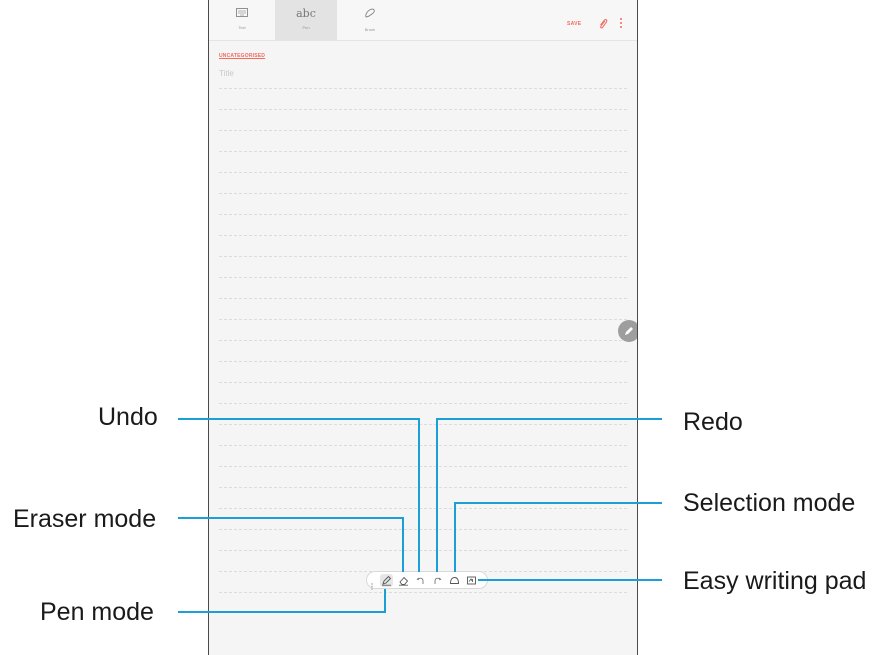  I want to click on easy-writing-pad-icon, so click(471, 580).